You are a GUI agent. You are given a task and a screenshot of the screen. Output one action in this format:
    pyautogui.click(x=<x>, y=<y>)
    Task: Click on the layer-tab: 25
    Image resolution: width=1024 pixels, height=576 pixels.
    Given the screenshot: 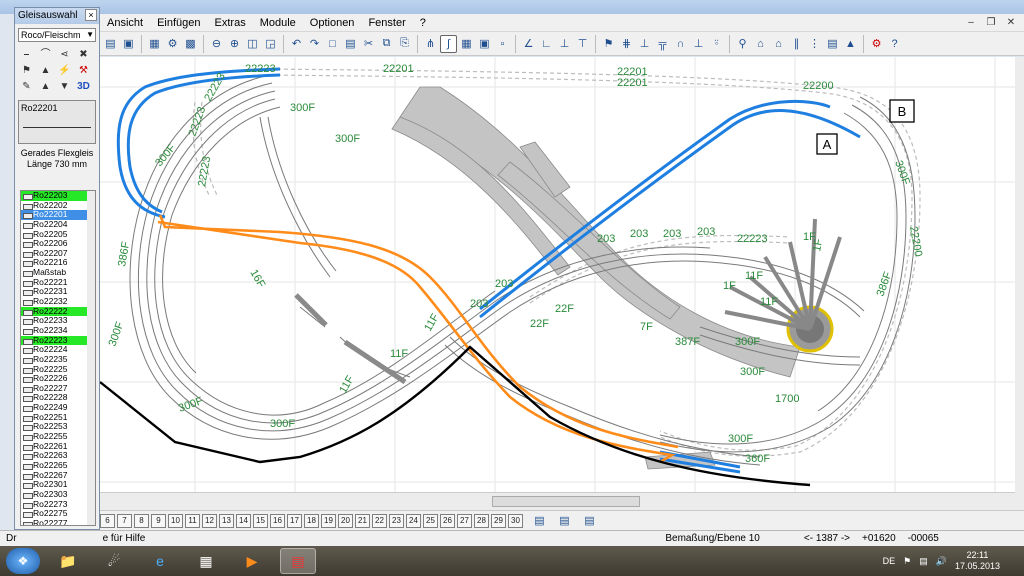 What is the action you would take?
    pyautogui.click(x=430, y=520)
    